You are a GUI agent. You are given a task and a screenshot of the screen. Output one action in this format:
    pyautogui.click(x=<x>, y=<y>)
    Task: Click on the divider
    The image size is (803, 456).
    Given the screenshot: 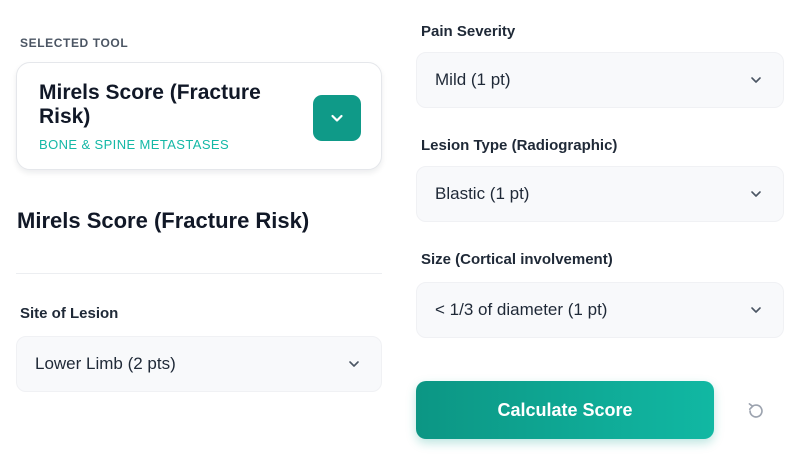 What is the action you would take?
    pyautogui.click(x=199, y=273)
    